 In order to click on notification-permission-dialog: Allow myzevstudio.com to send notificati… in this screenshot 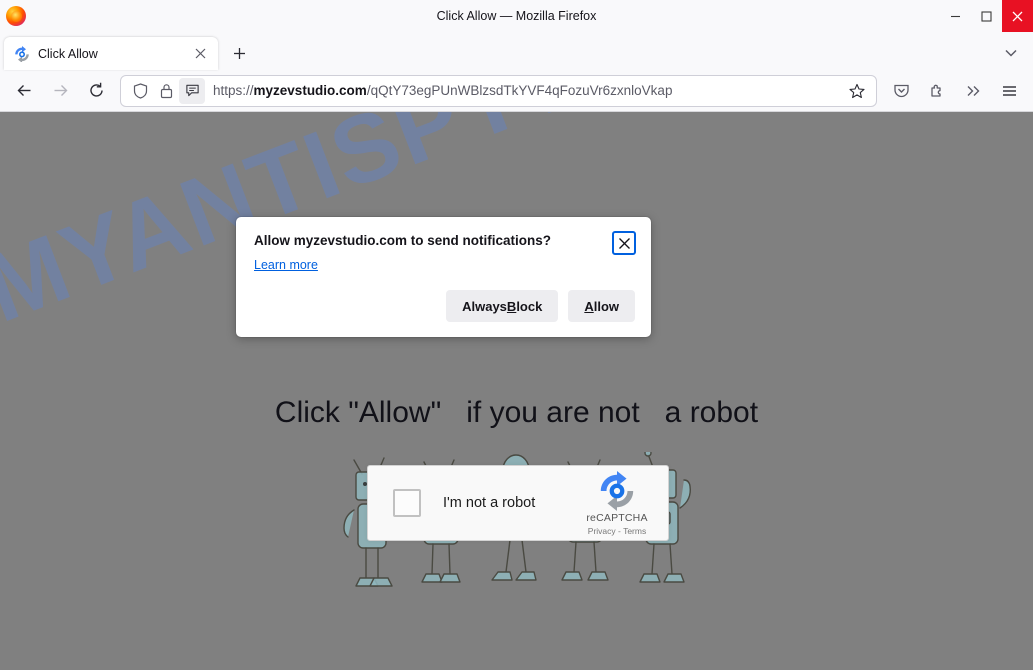, I will do `click(443, 277)`.